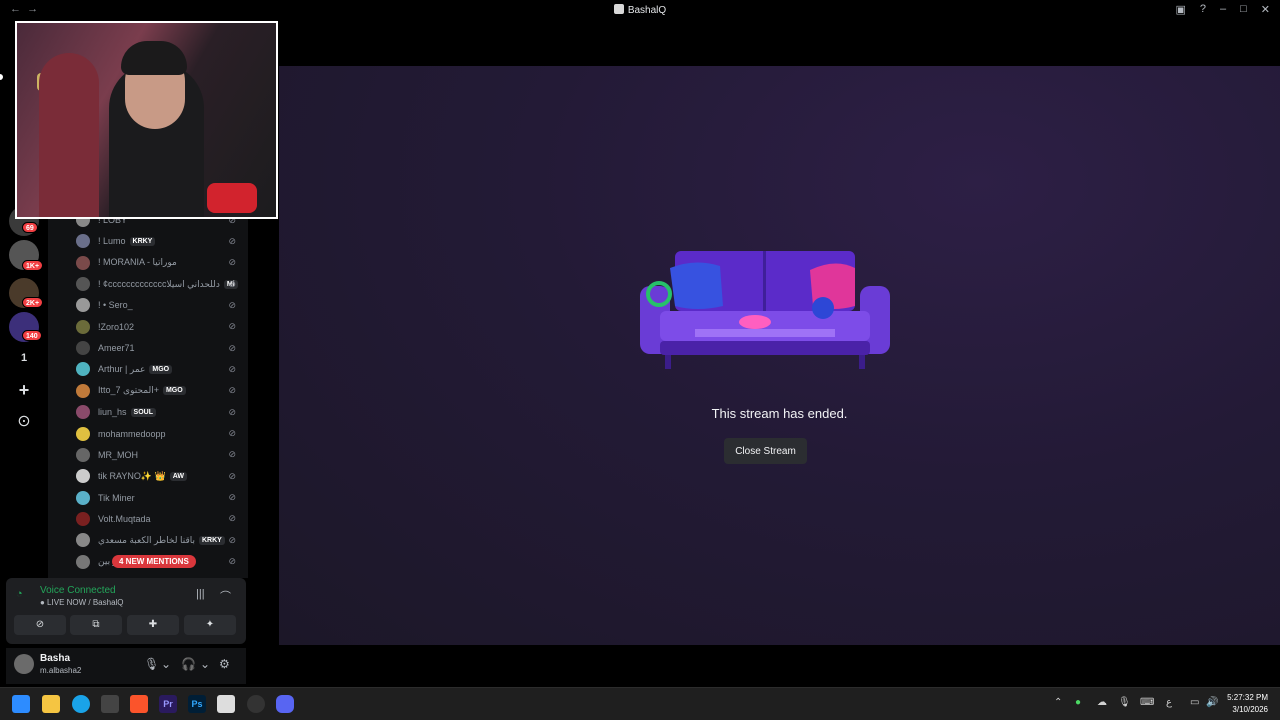 This screenshot has width=1280, height=720. What do you see at coordinates (161, 327) in the screenshot?
I see `member-row: !Zoro102 ⊘` at bounding box center [161, 327].